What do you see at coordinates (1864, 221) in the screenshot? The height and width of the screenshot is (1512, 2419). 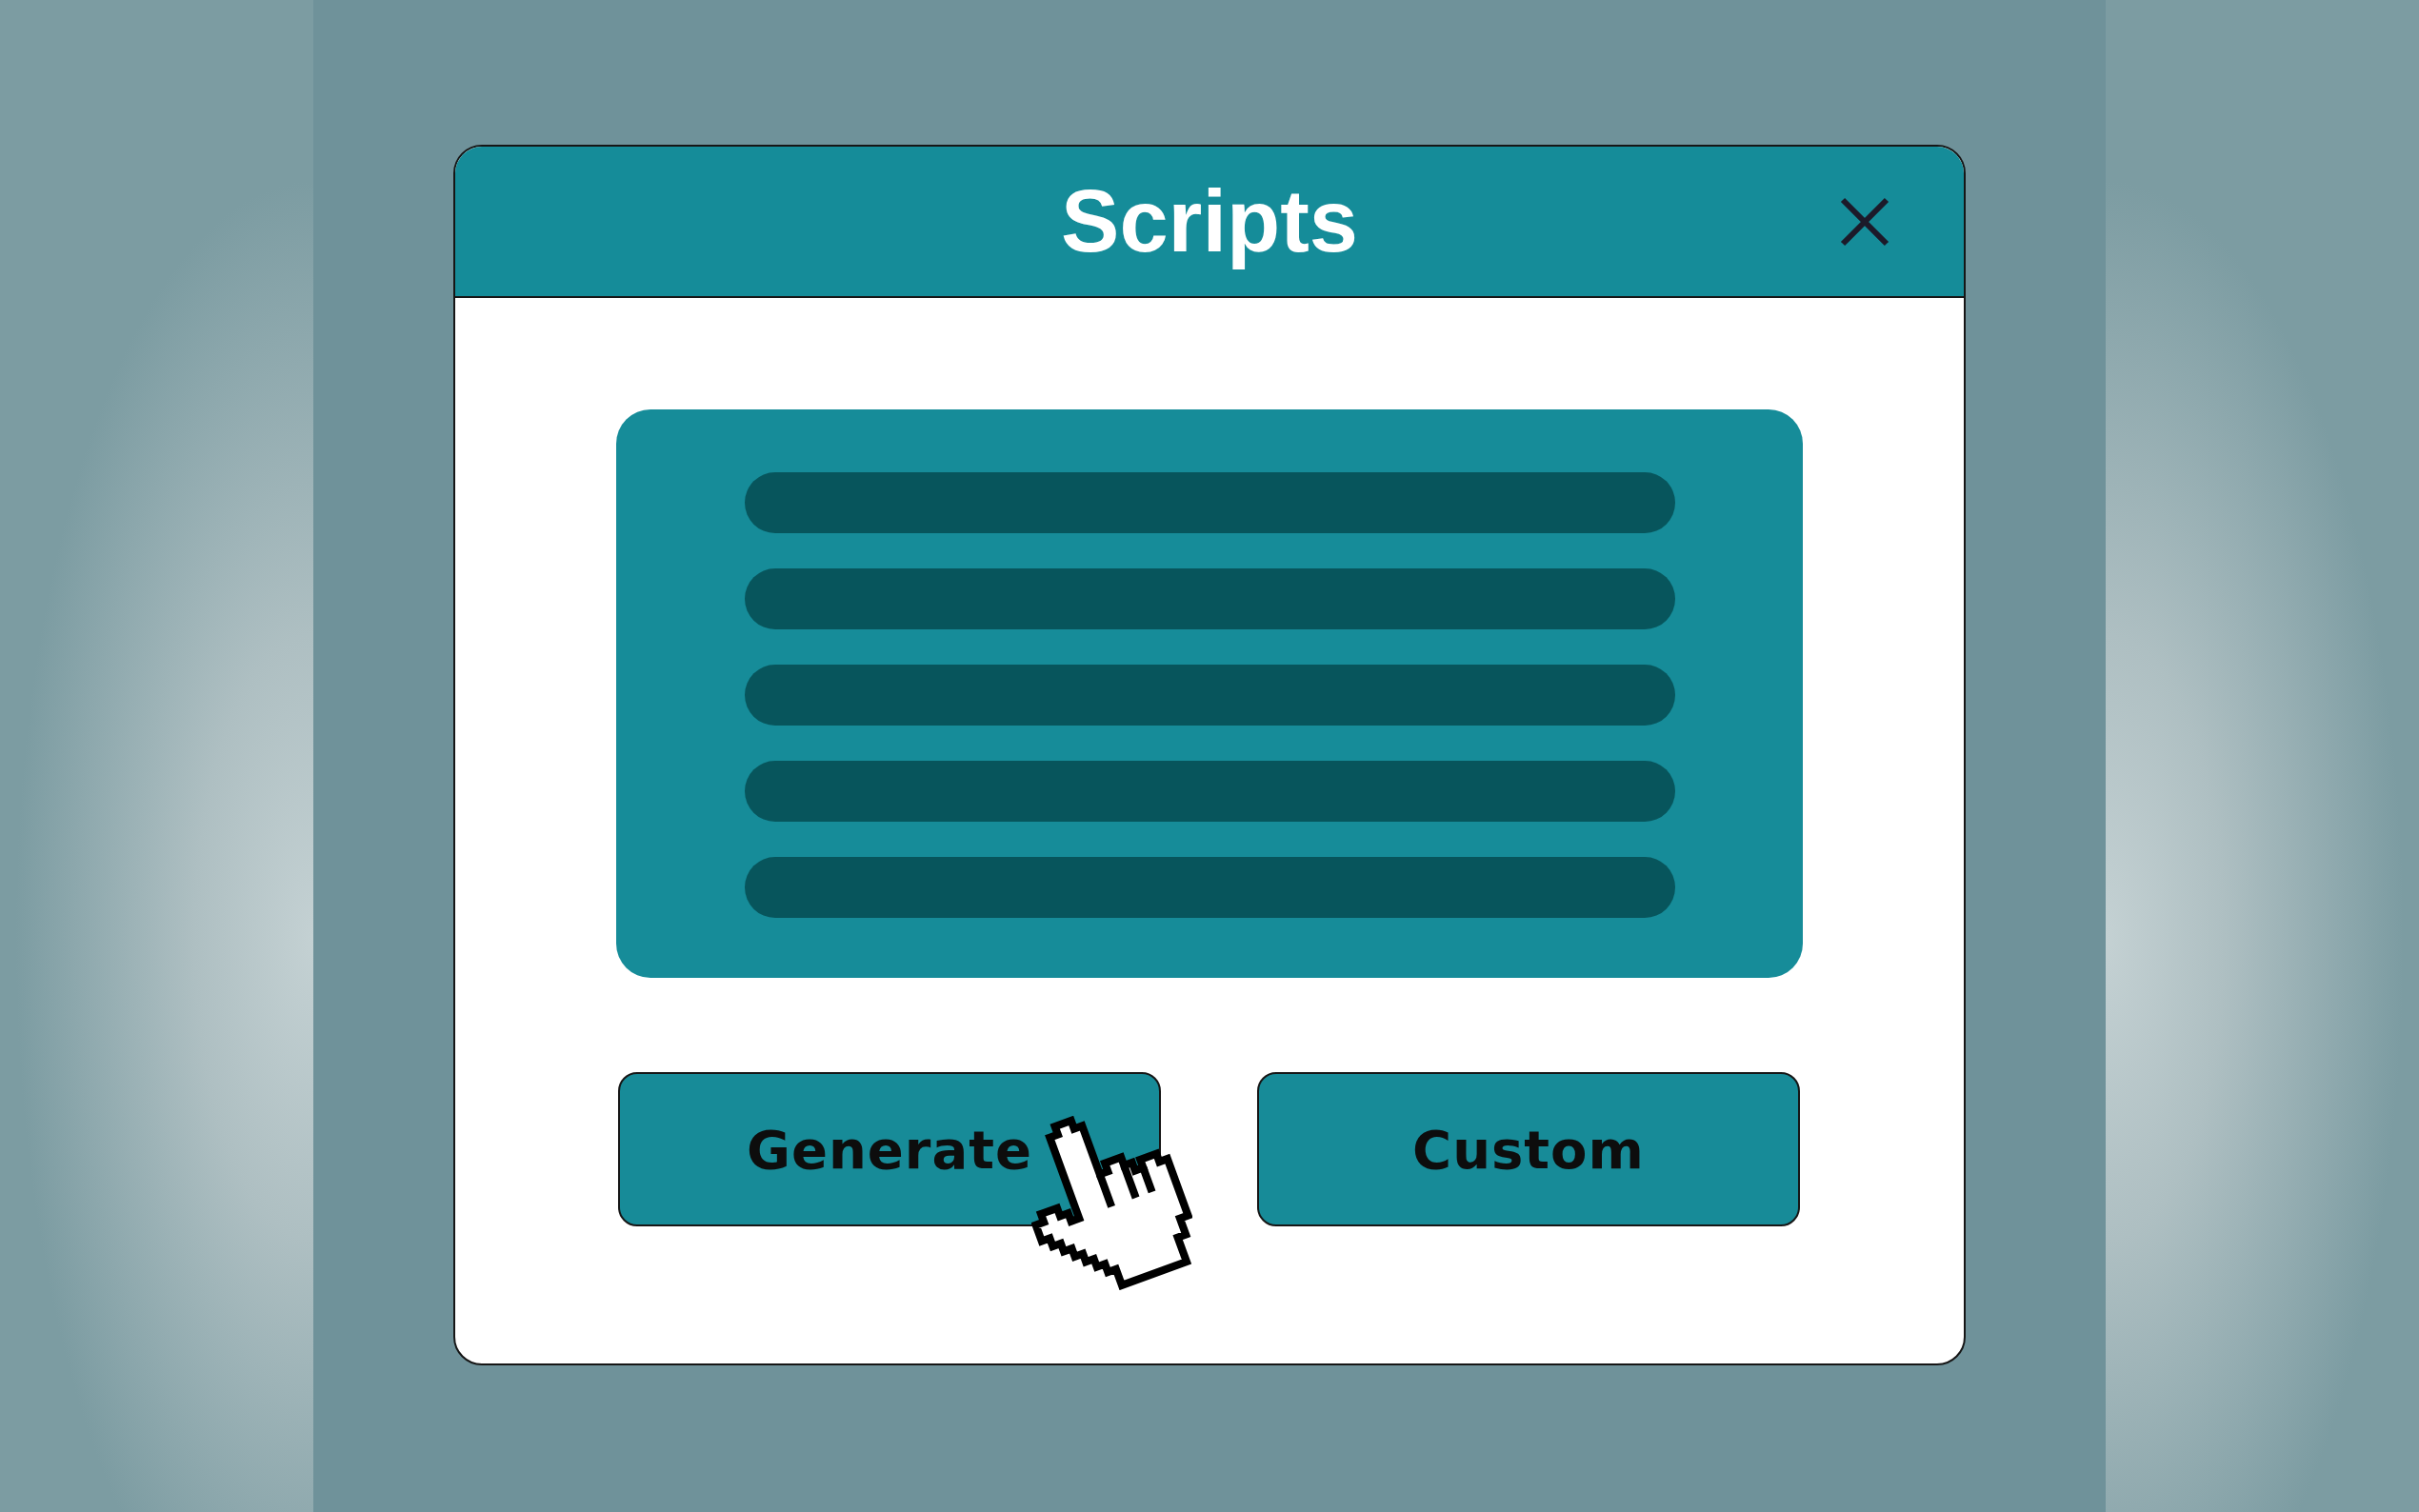 I see `close-icon` at bounding box center [1864, 221].